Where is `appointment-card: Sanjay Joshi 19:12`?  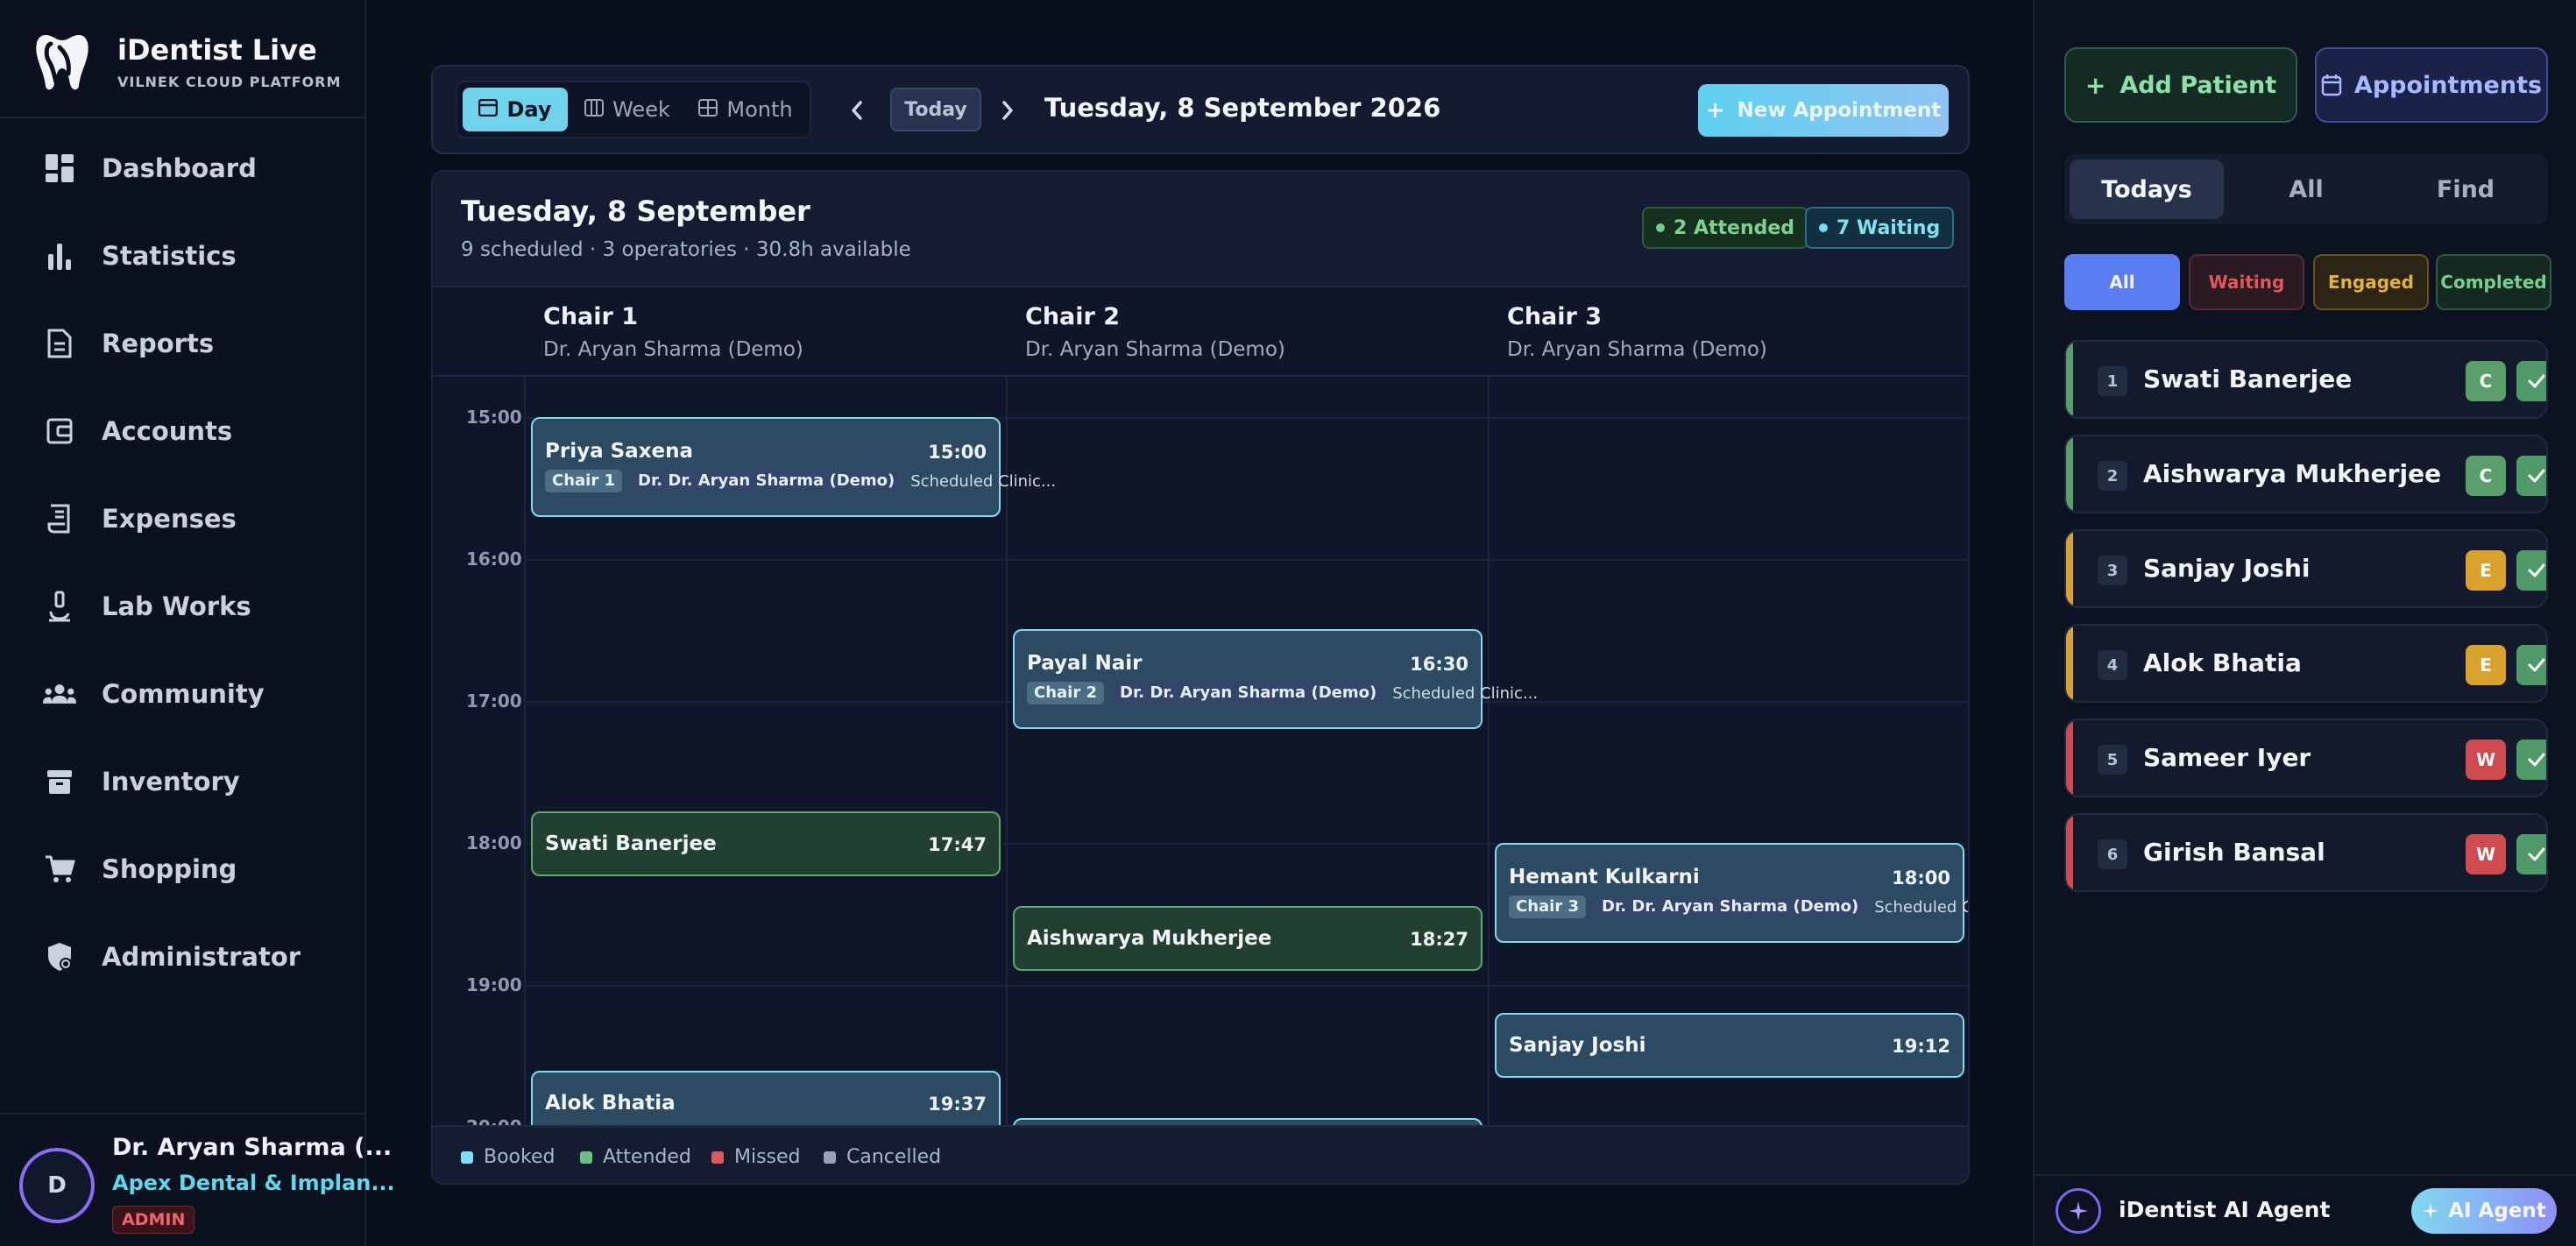 appointment-card: Sanjay Joshi 19:12 is located at coordinates (1729, 1045).